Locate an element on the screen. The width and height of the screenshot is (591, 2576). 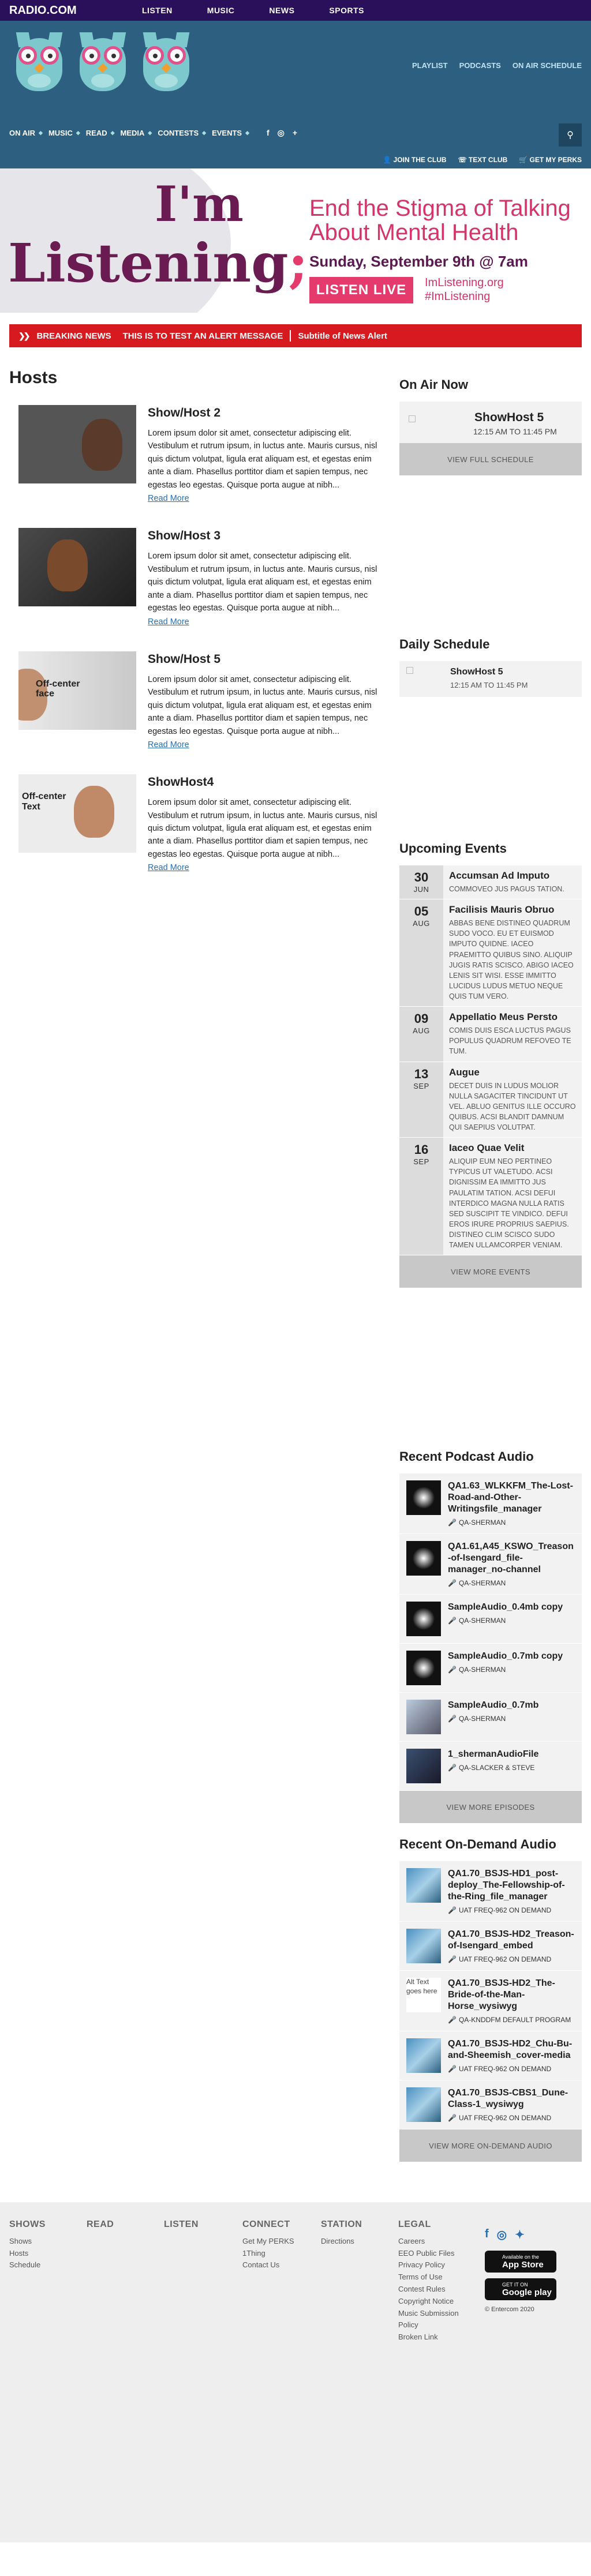
footer-link: 1Thing is located at coordinates (268, 2254).